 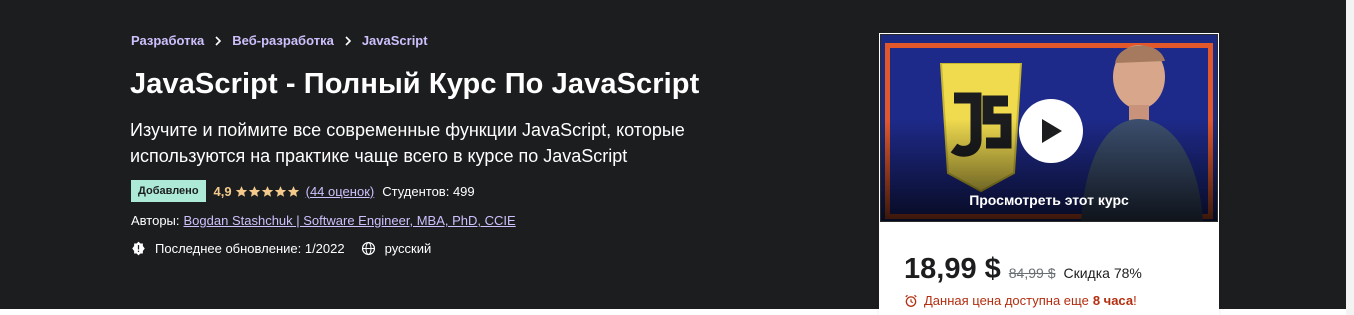 I want to click on course-title: JavaScript - Полный Курс По JavaScript, so click(x=415, y=84).